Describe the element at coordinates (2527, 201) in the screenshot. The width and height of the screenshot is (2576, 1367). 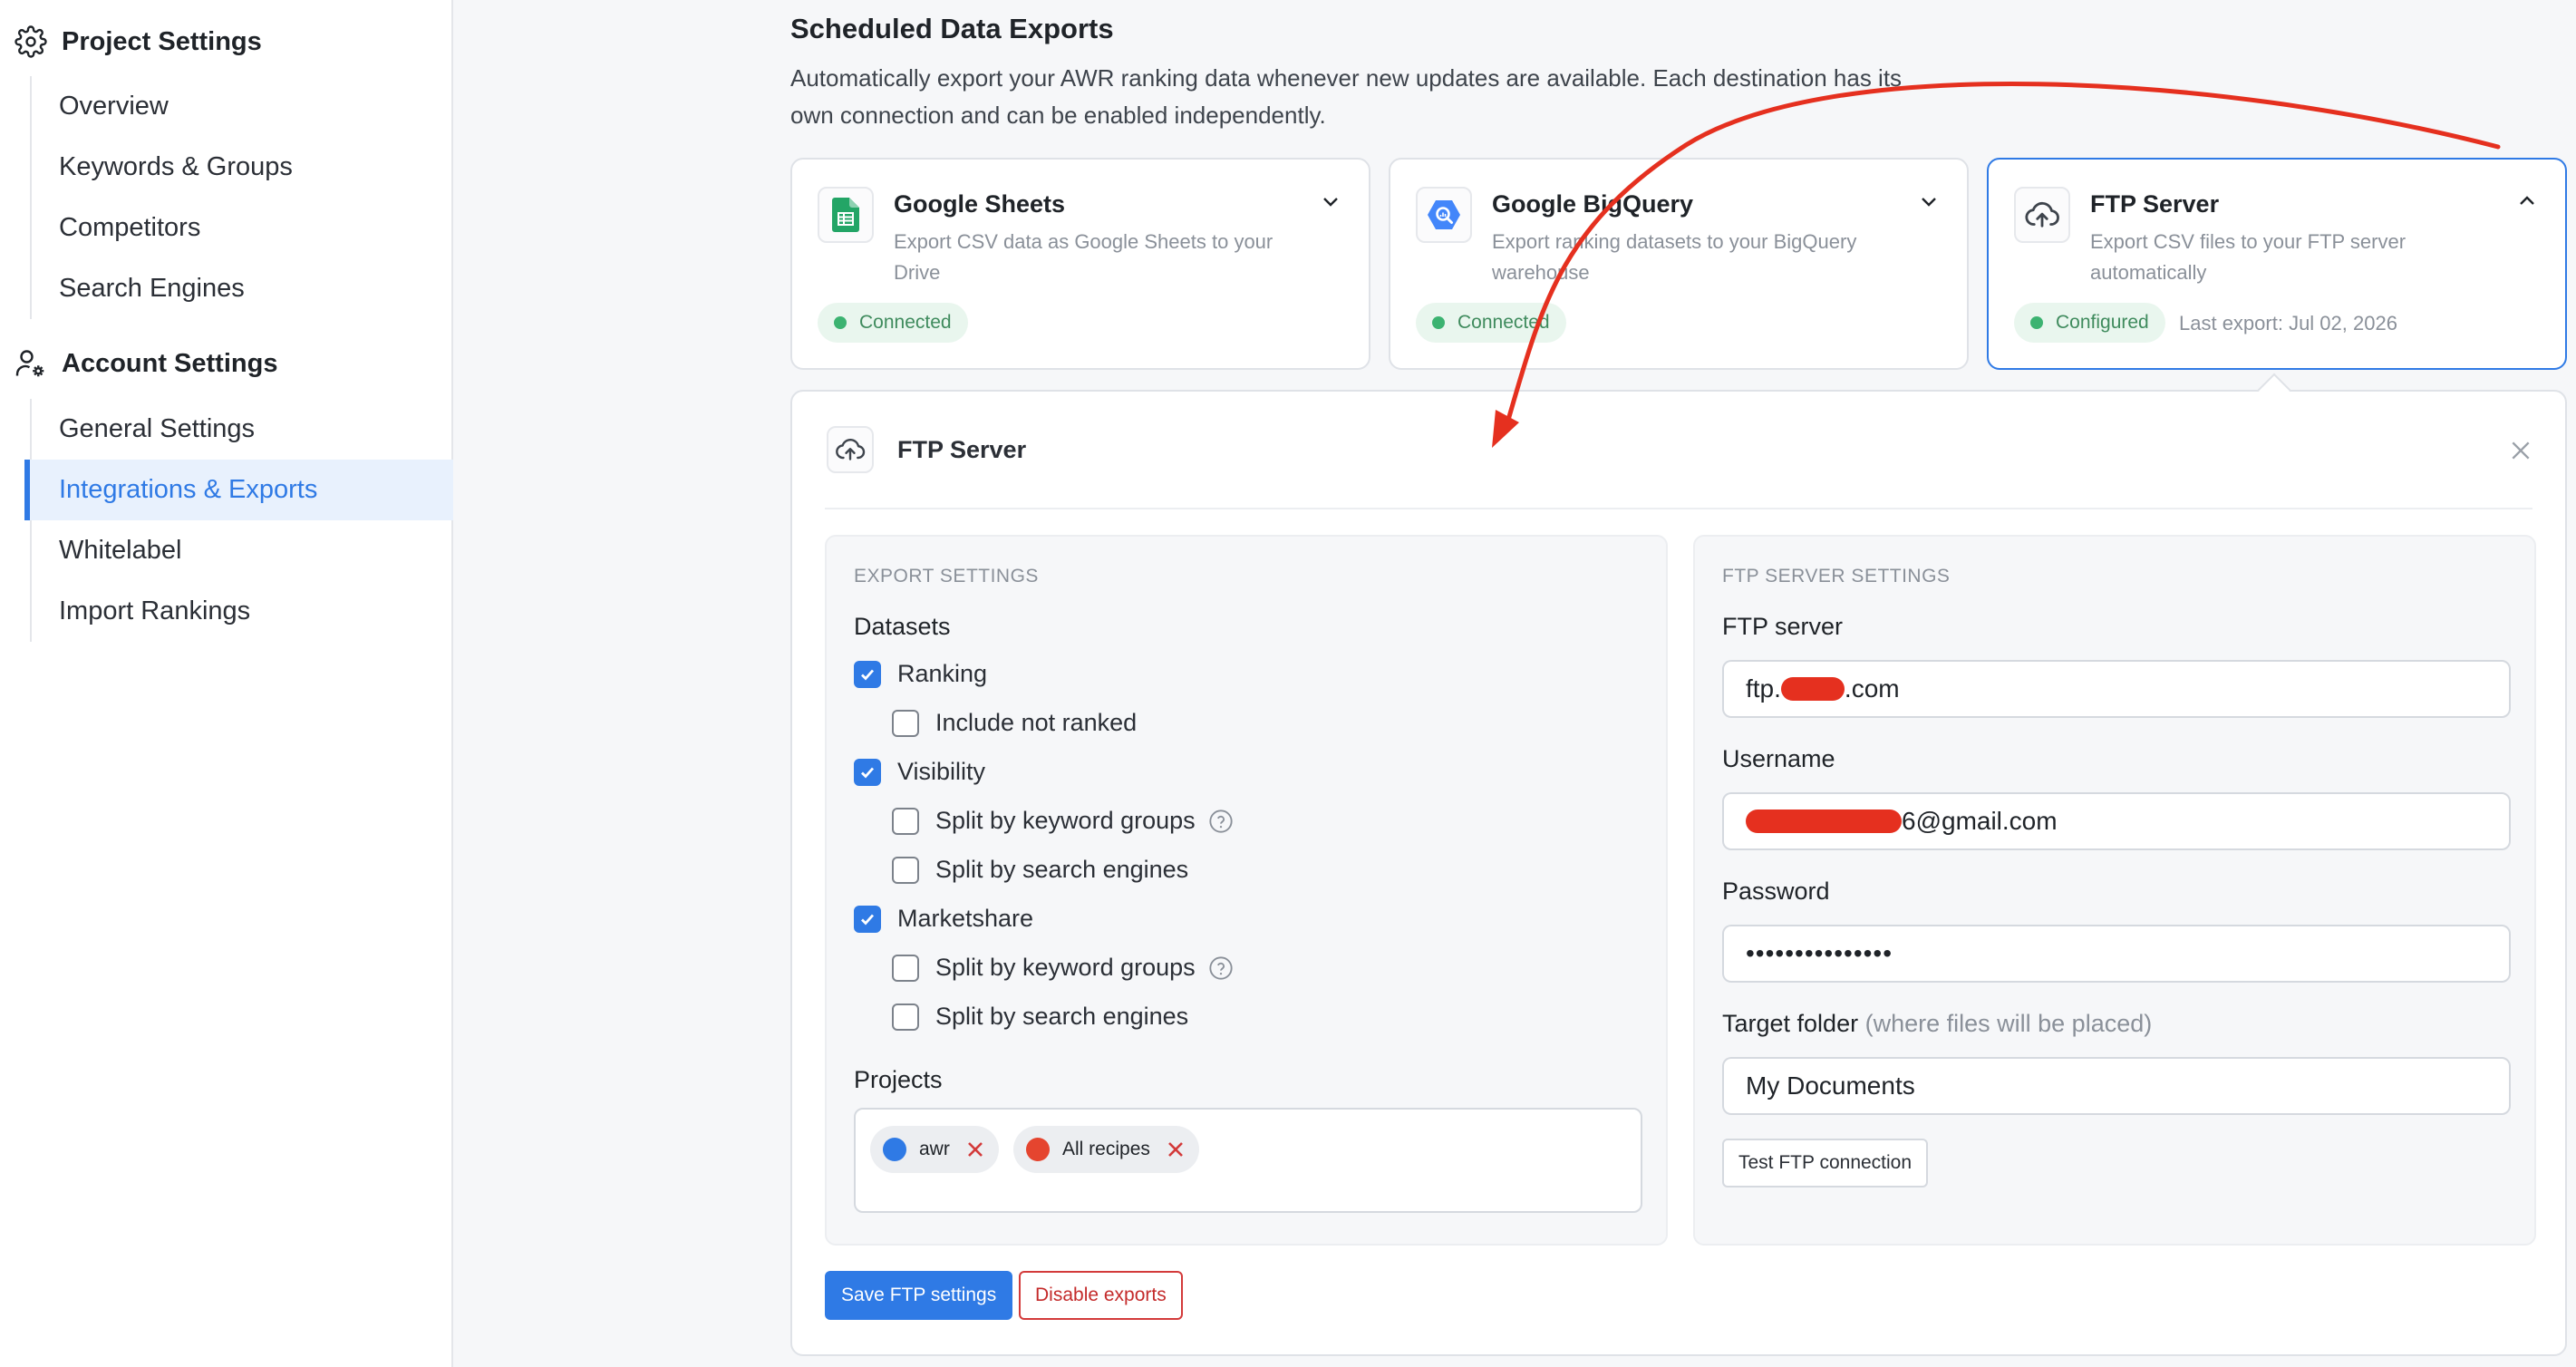
I see `chevron-up-icon` at that location.